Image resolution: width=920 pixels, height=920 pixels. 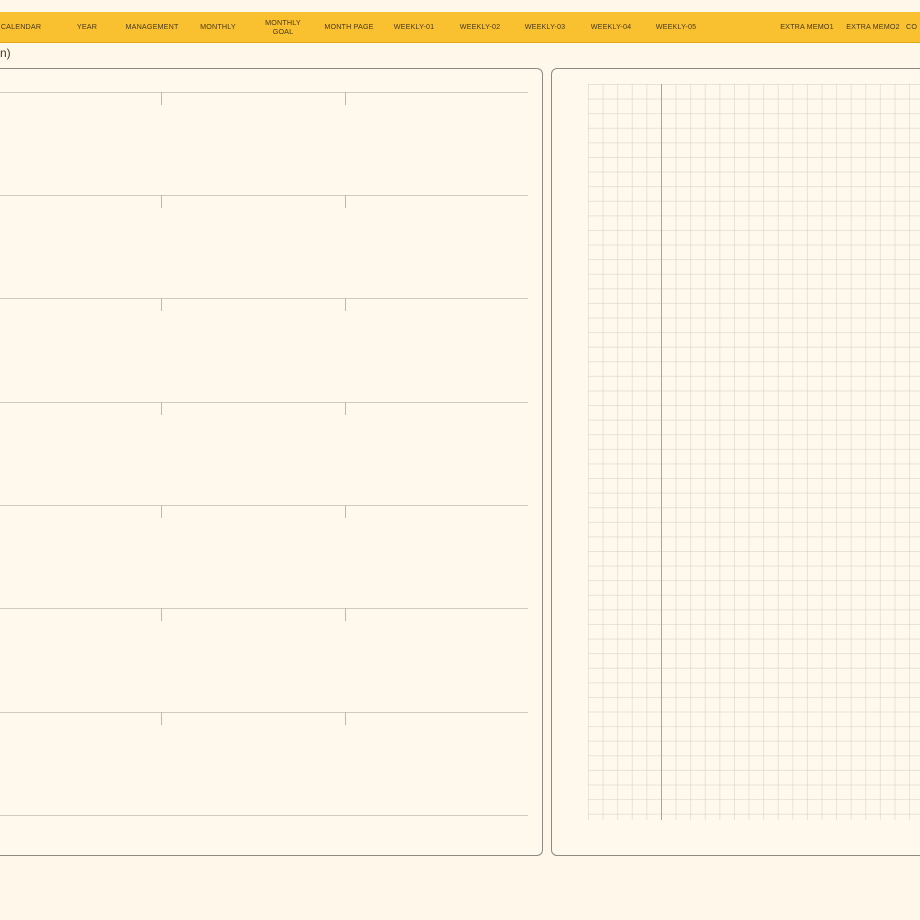 I want to click on tab-co: CO, so click(x=913, y=27).